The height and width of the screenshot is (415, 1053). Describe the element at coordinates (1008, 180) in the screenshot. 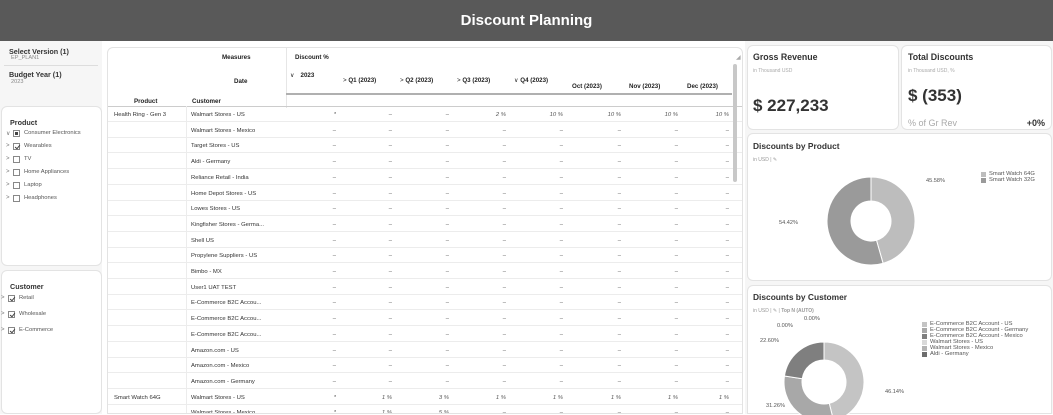

I see `legend-item: Smart Watch 32G` at that location.